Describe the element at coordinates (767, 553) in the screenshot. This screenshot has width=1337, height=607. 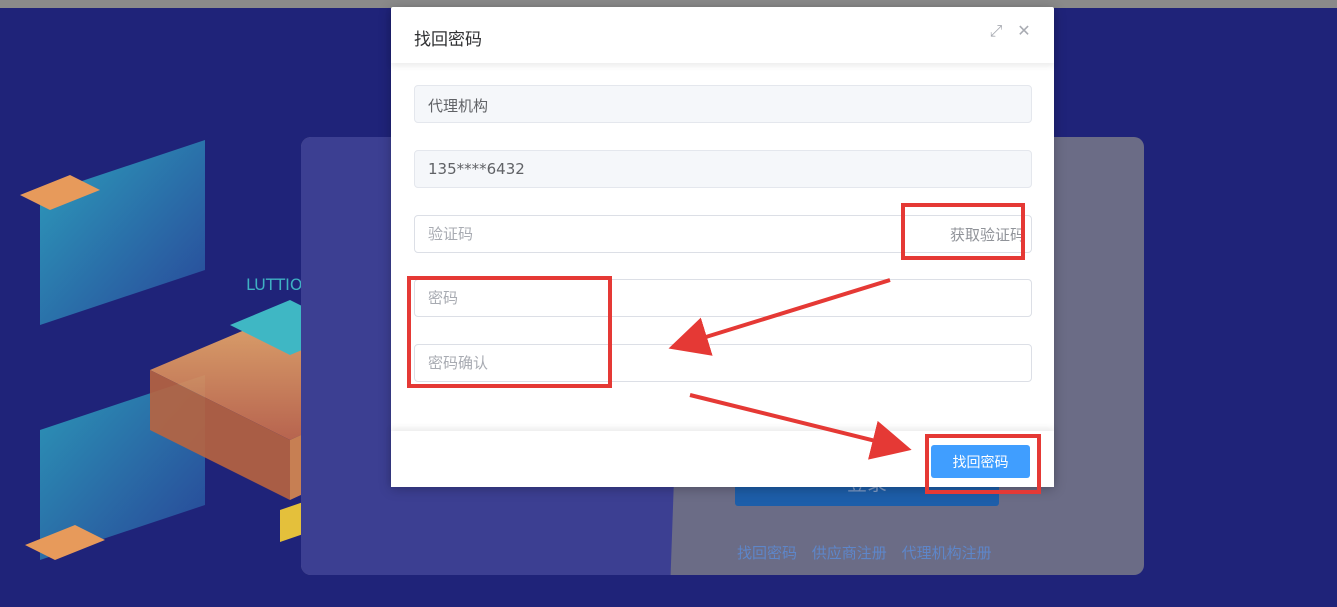
I see `link-find-password: 找回密码` at that location.